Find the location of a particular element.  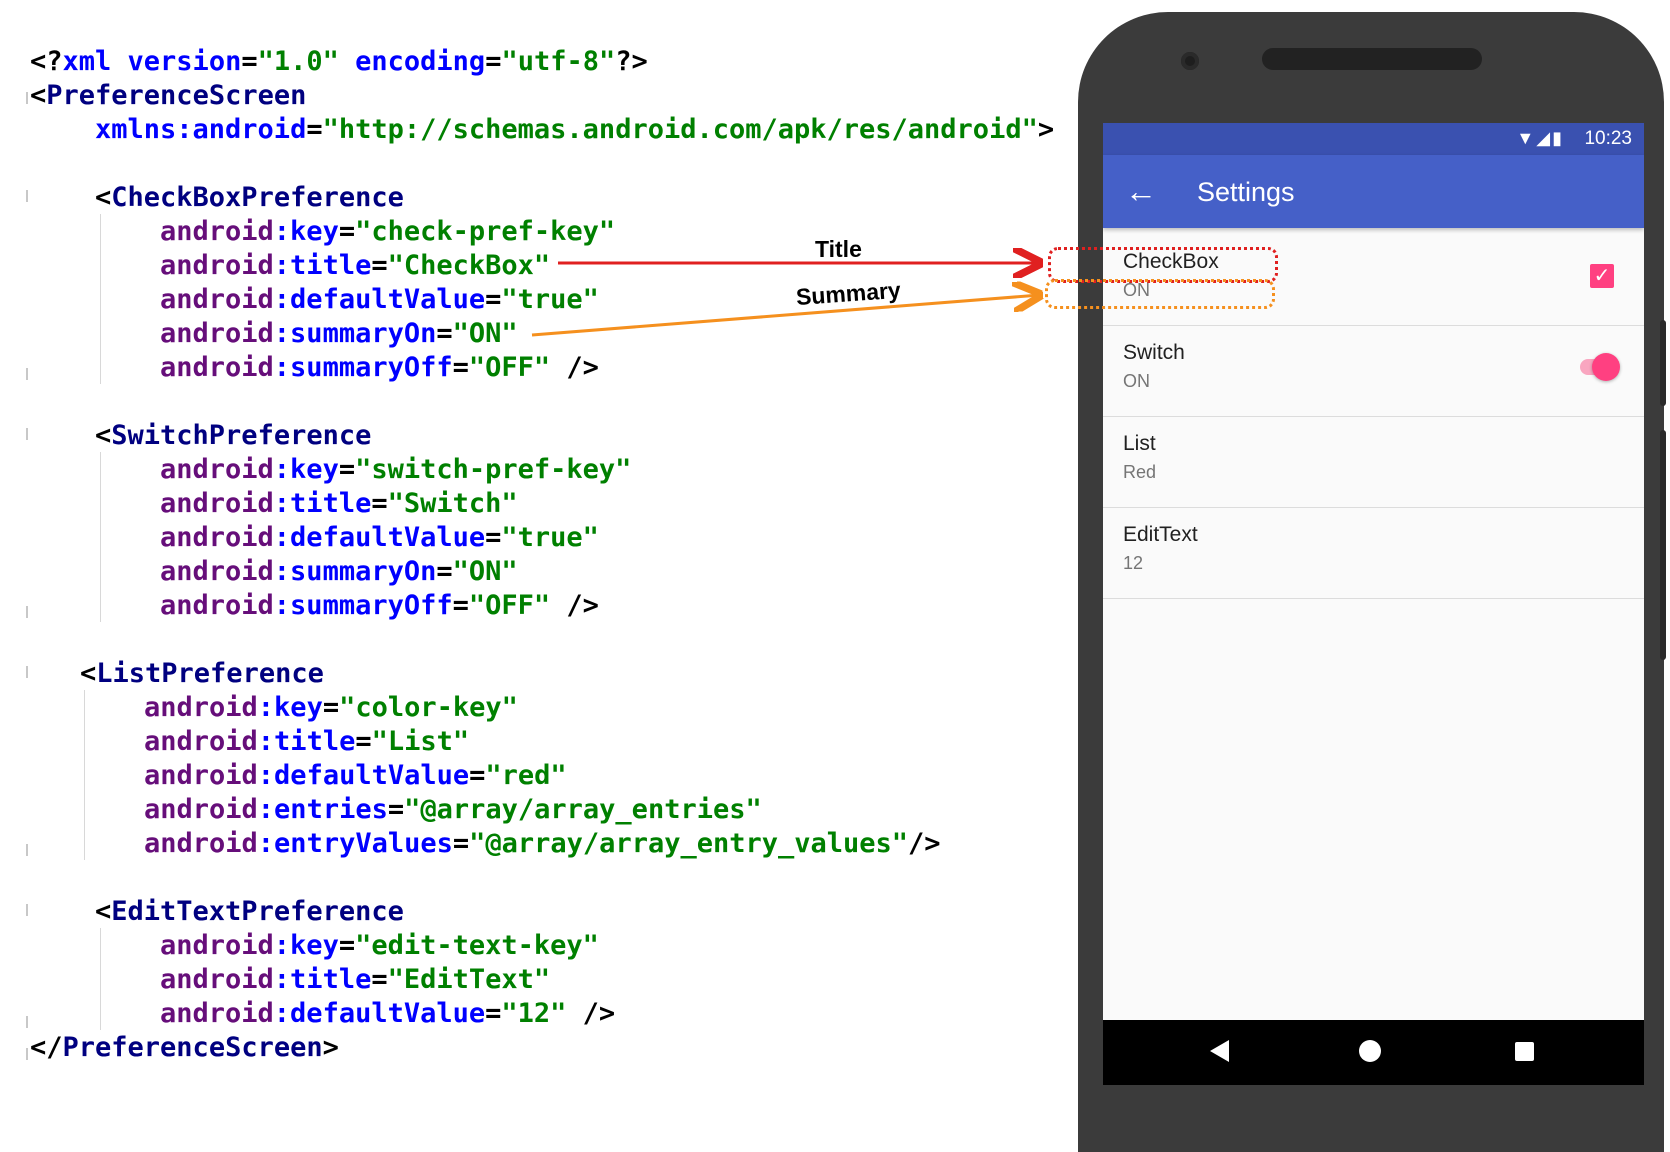

app-bar: ← Settings is located at coordinates (1373, 191).